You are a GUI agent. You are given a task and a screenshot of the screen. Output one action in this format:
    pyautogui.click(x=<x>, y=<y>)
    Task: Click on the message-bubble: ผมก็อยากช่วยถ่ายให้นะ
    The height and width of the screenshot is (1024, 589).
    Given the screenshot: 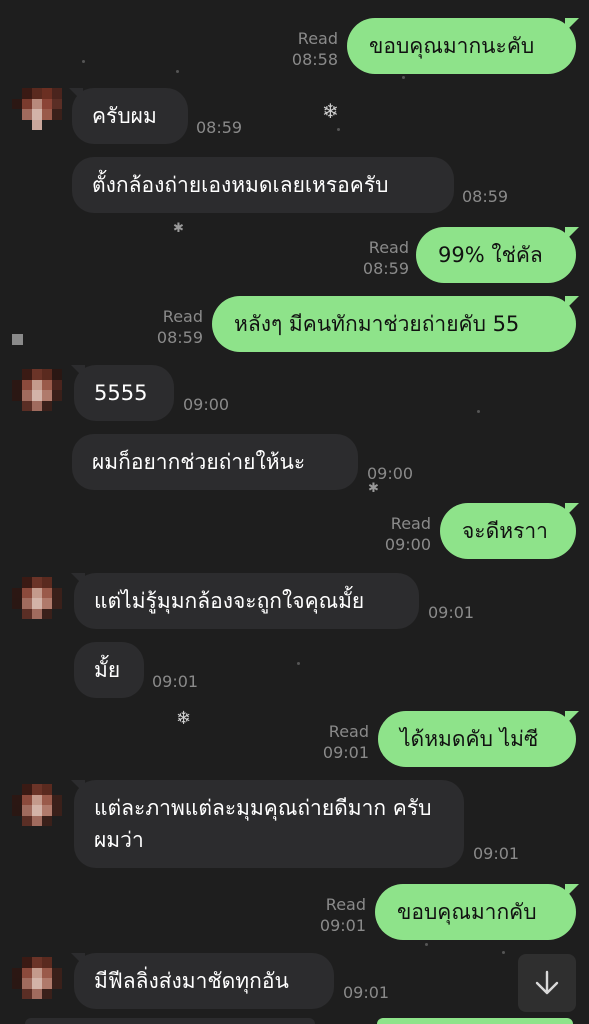 What is the action you would take?
    pyautogui.click(x=215, y=462)
    